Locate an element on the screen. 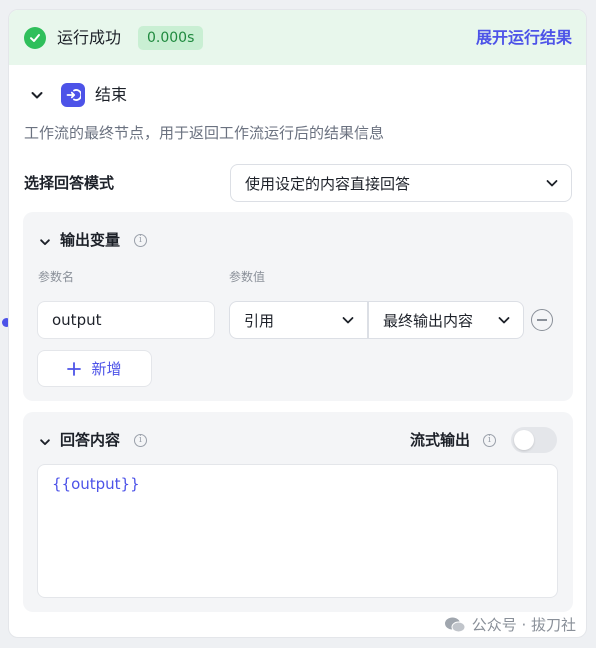  watermark: 公众号 · 拔刀社 is located at coordinates (510, 624).